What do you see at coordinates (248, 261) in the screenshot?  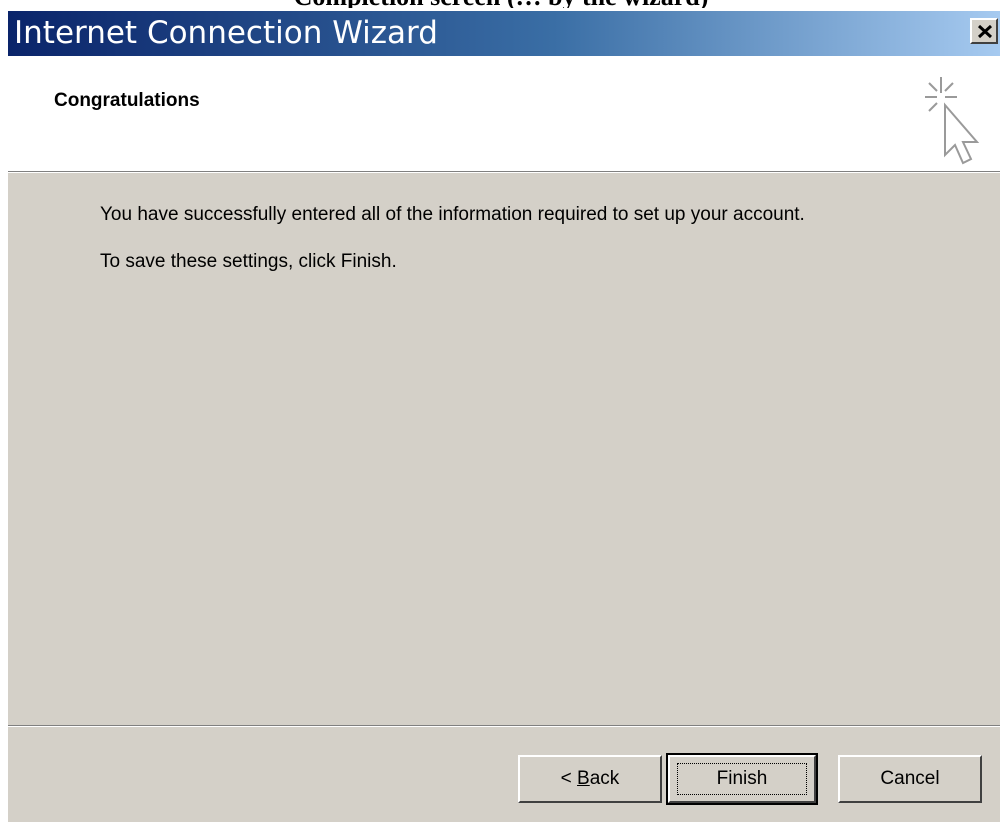 I see `instruction-message: To save these settings, click Finish.` at bounding box center [248, 261].